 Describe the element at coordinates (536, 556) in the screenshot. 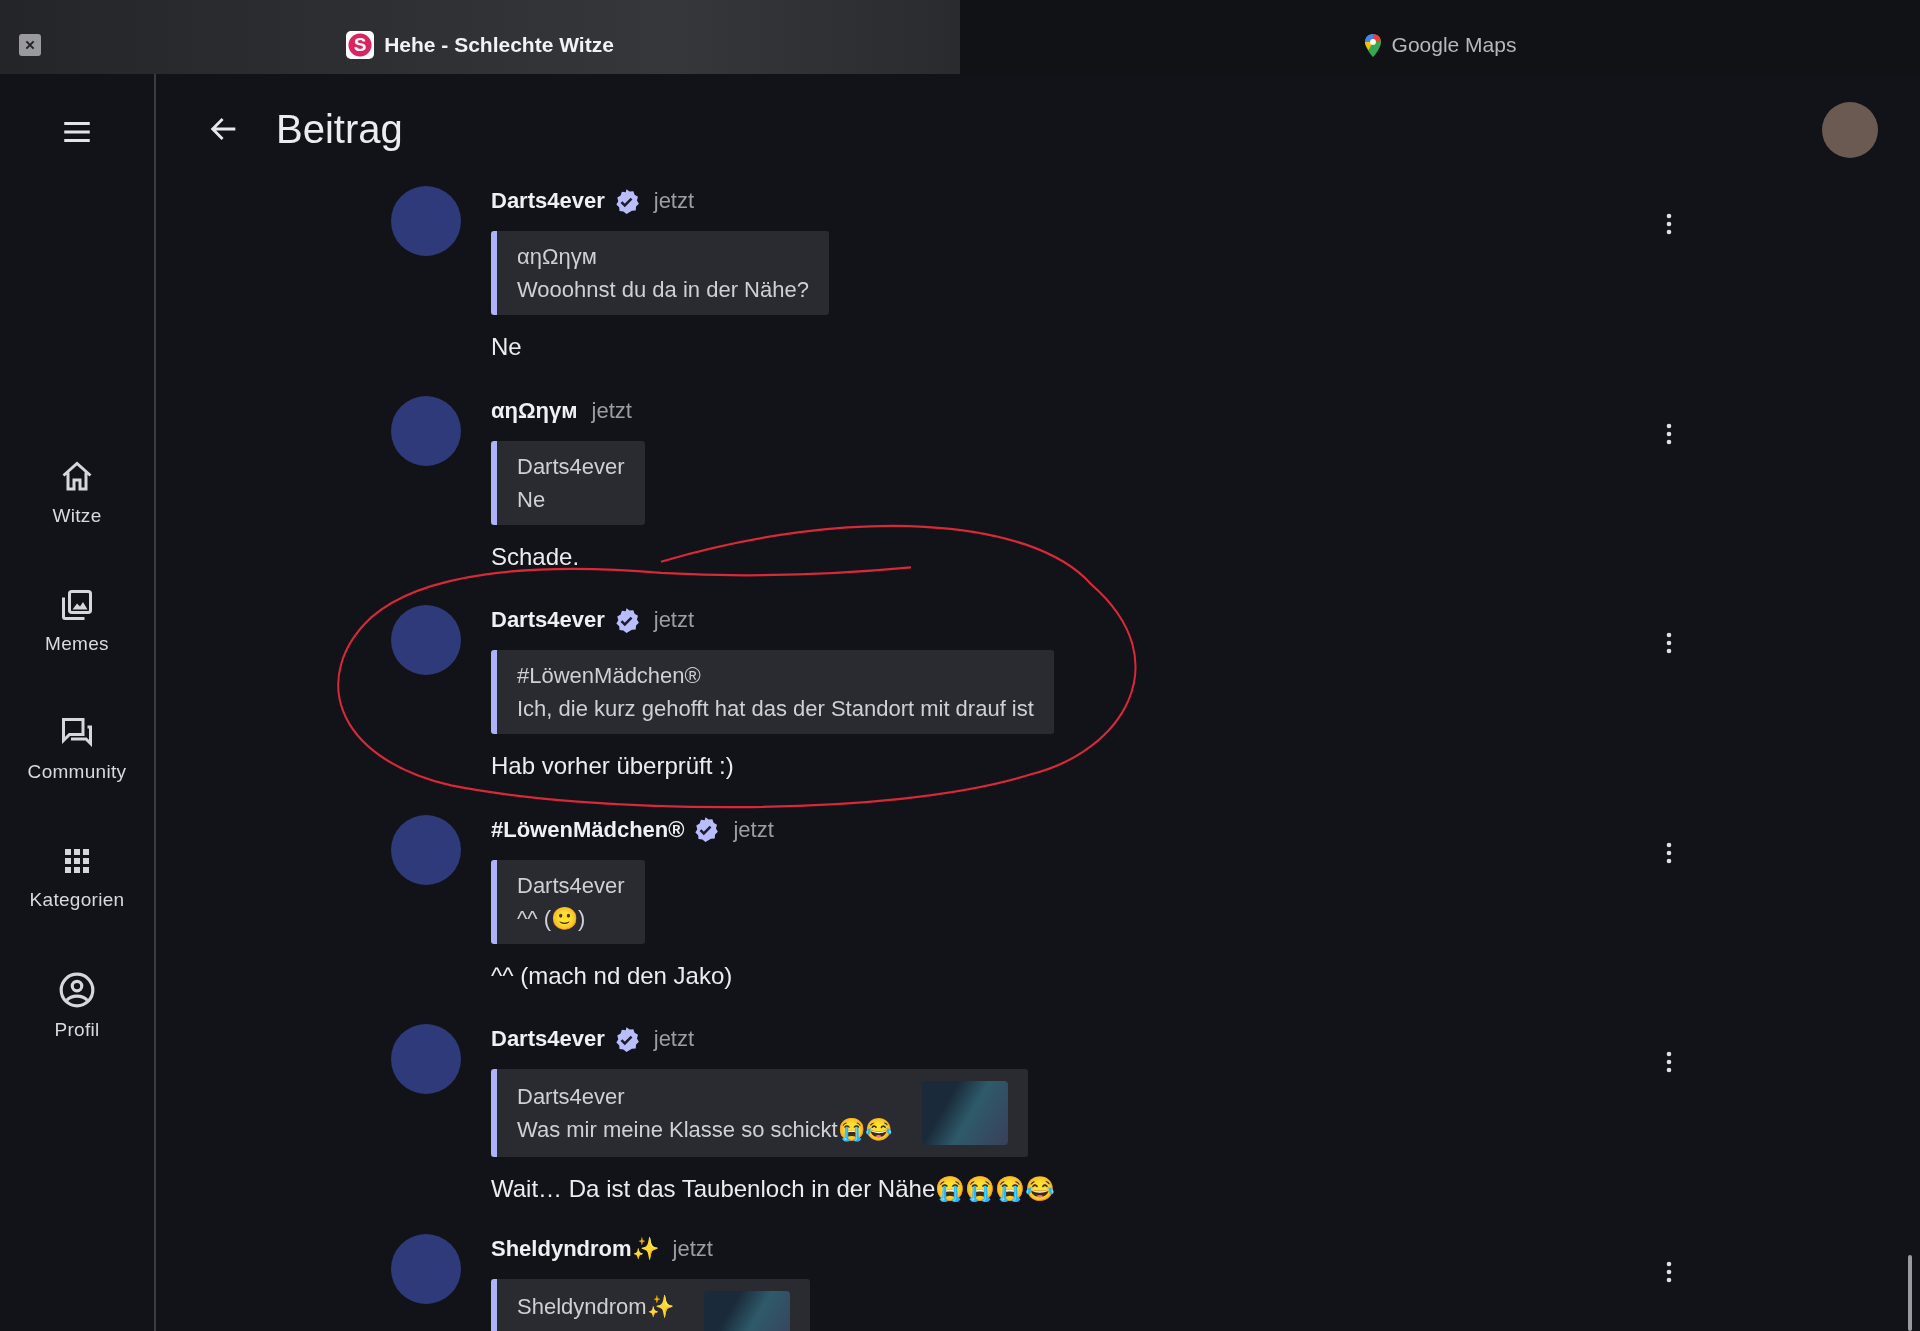

I see `message-text: Schade.` at that location.